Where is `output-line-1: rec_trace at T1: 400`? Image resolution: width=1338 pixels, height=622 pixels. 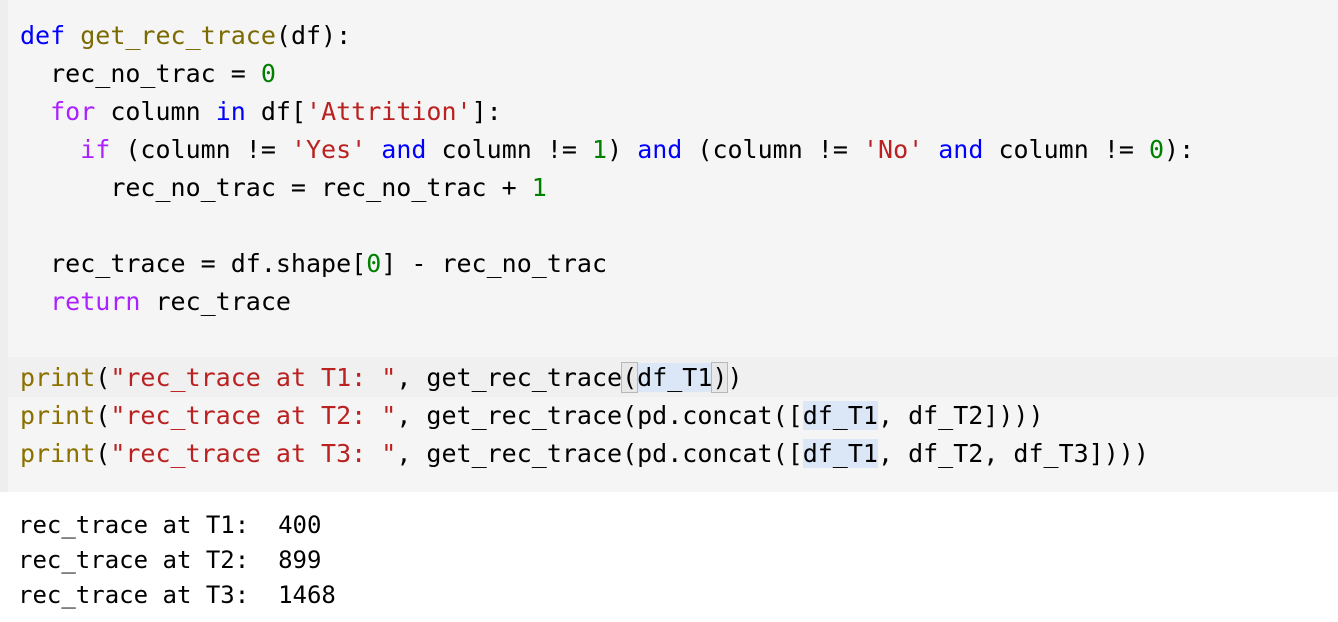 output-line-1: rec_trace at T1: 400 is located at coordinates (170, 525).